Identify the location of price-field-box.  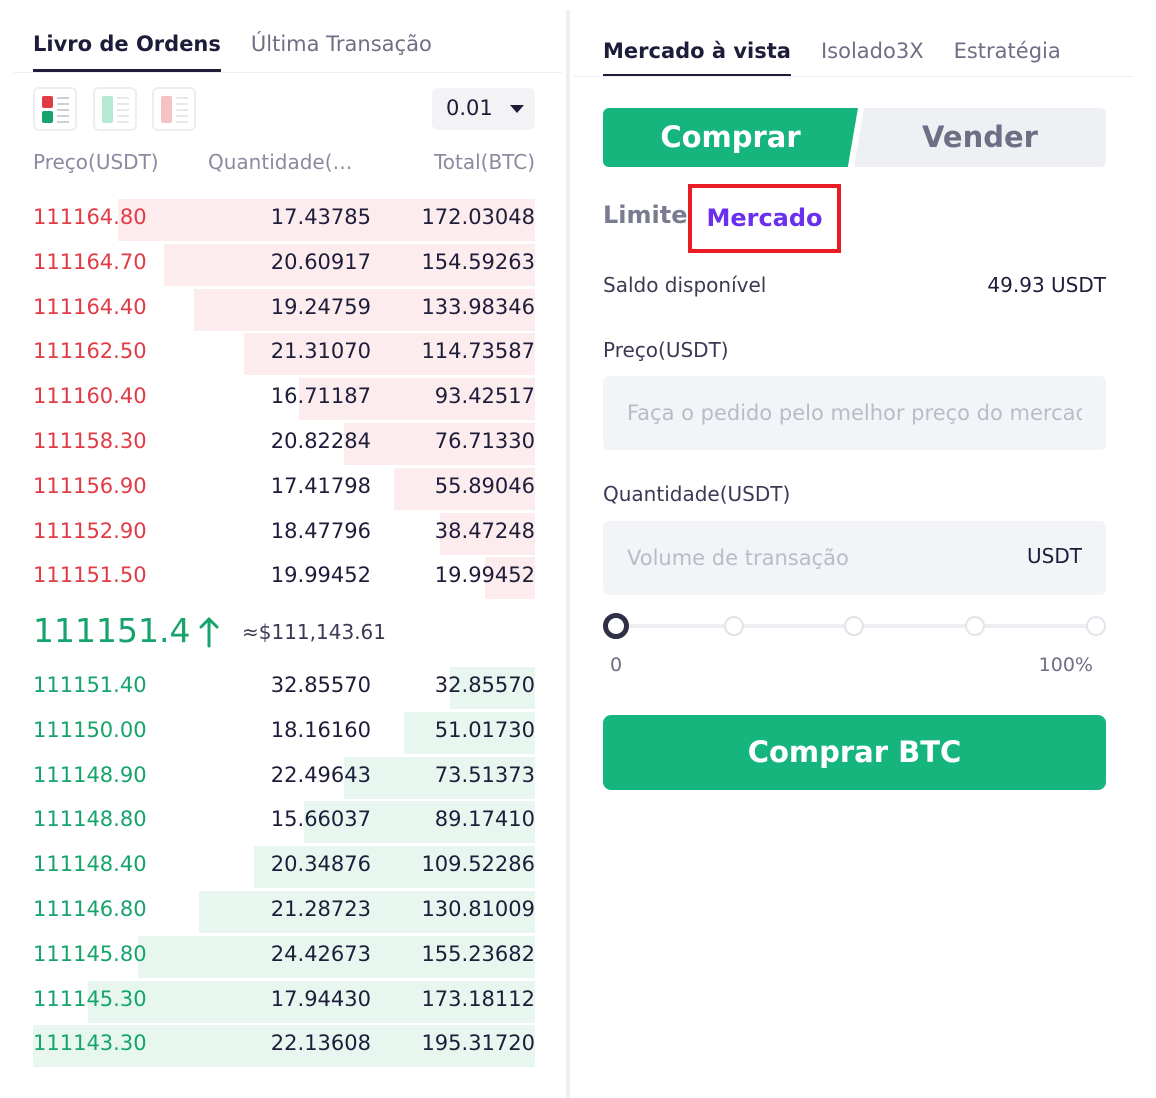
(854, 413).